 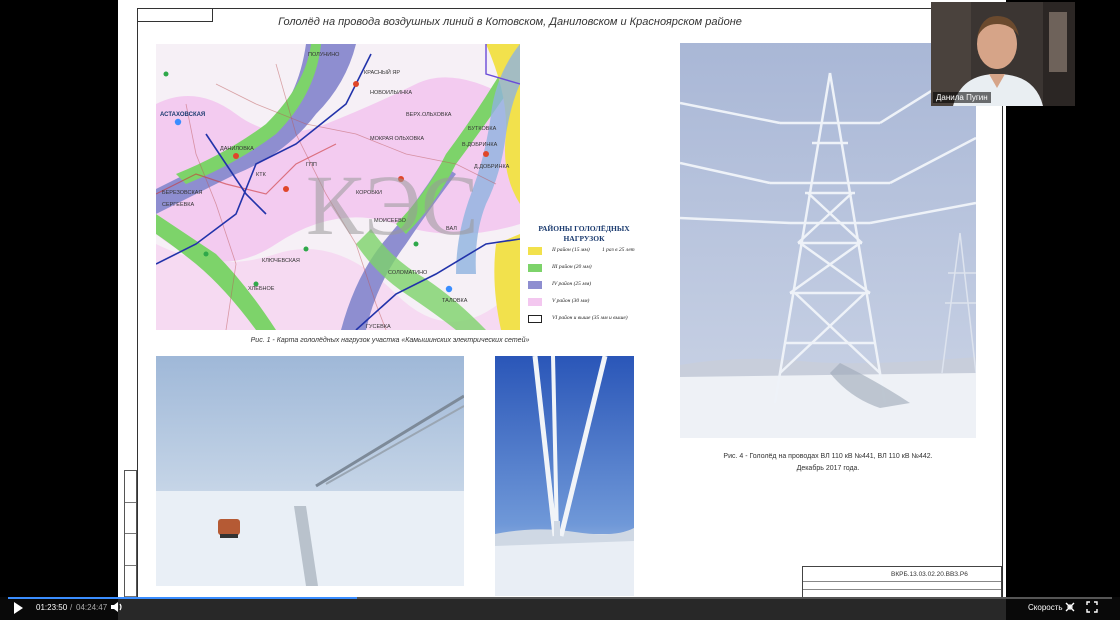 I want to click on legend-row: V район (30 мм), so click(x=588, y=303).